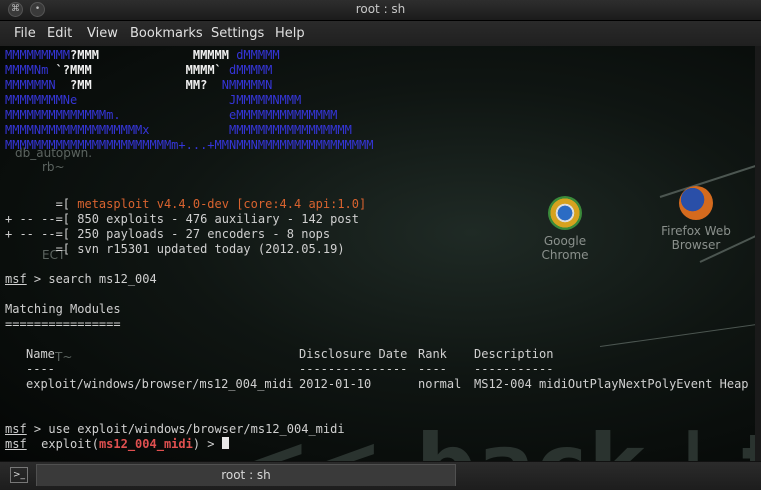 Image resolution: width=761 pixels, height=490 pixels. I want to click on menu-edit: Edit, so click(59, 33).